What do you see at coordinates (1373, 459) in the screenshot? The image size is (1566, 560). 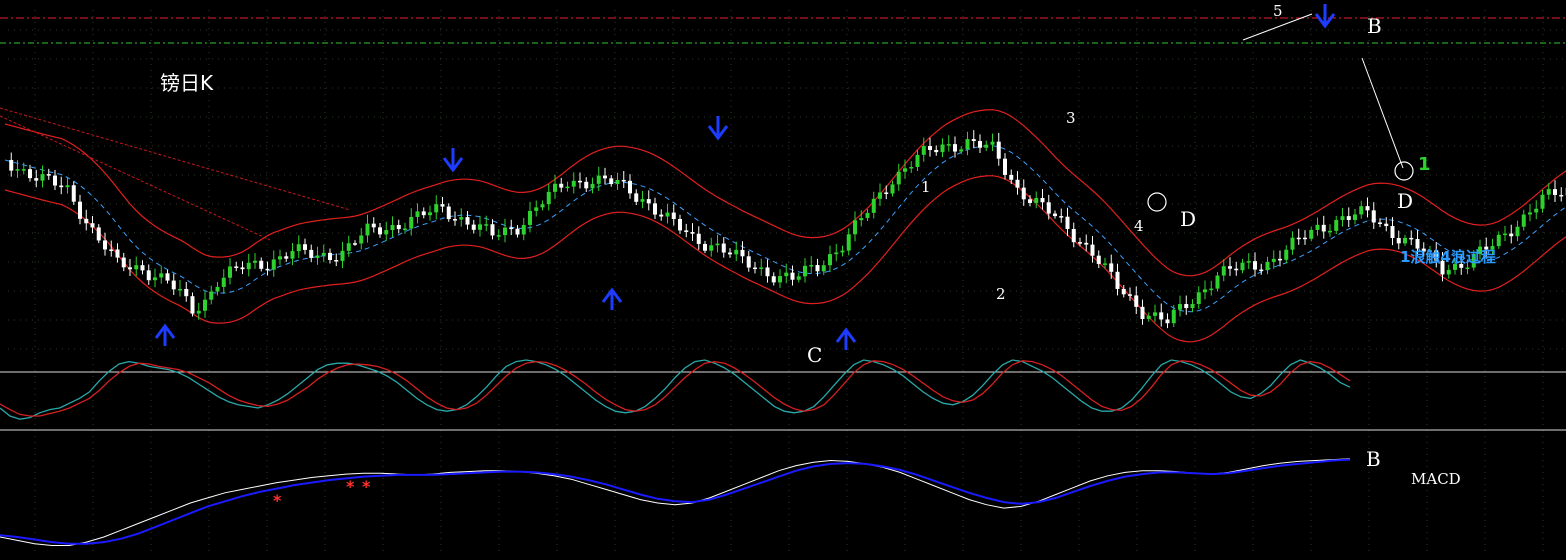 I see `macd-label-b: B` at bounding box center [1373, 459].